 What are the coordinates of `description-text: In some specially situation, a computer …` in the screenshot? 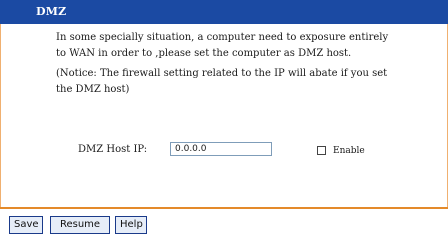 It's located at (222, 45).